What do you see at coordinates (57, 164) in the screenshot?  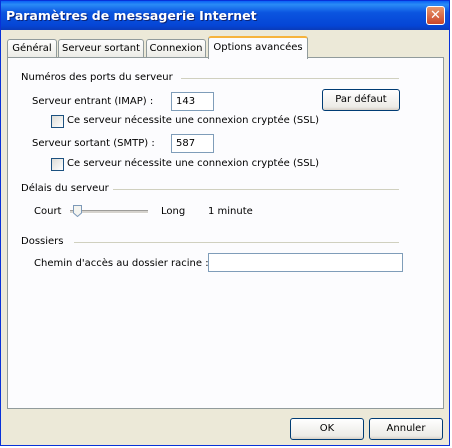 I see `outgoing-ssl-checkbox` at bounding box center [57, 164].